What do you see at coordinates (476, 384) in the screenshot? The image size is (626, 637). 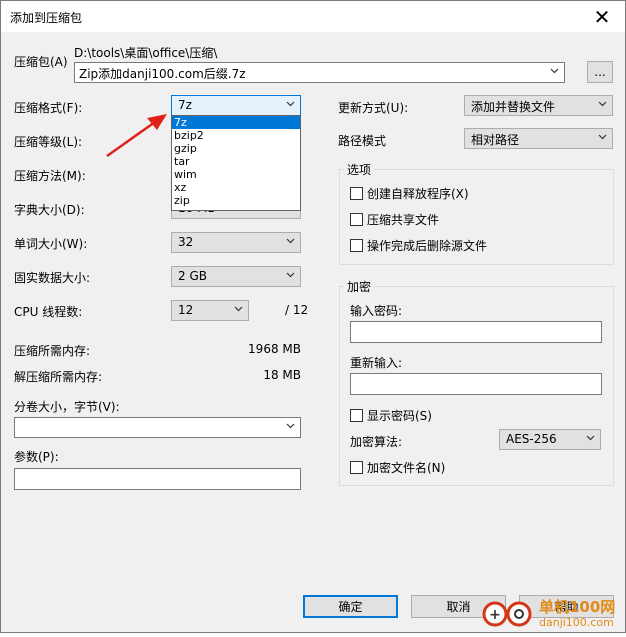 I see `repeat-password-input` at bounding box center [476, 384].